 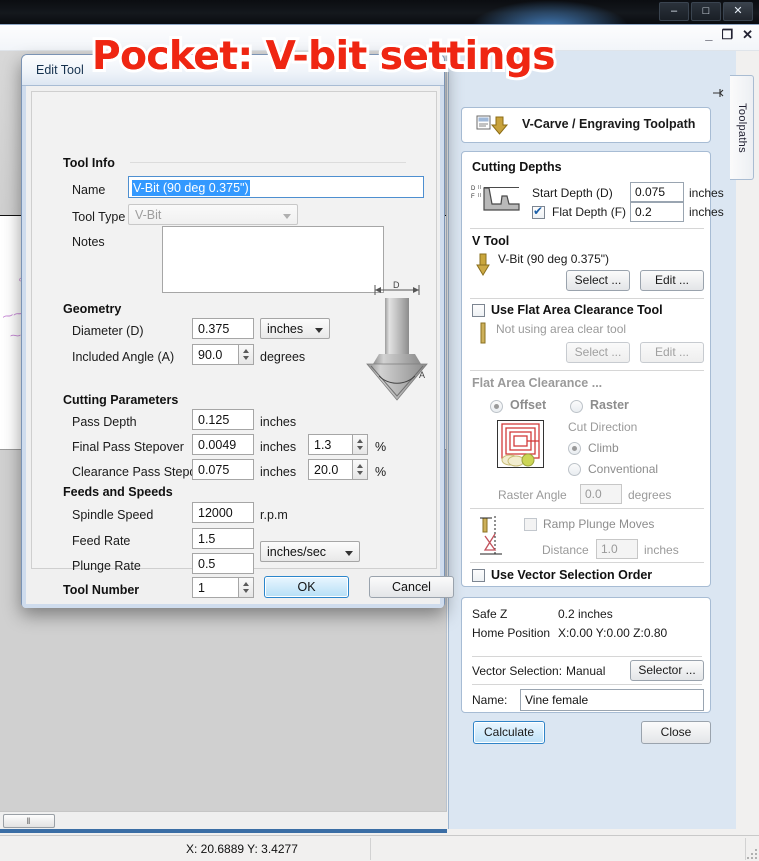 I want to click on use-flat-area-clearance-tool-checkbox, so click(x=478, y=310).